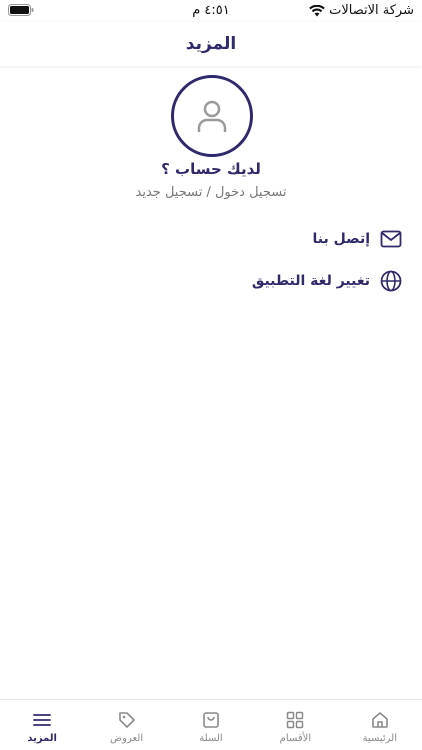 Image resolution: width=422 pixels, height=750 pixels. I want to click on status-bar: شركة الاتصالات ٤:٥١ م, so click(211, 11).